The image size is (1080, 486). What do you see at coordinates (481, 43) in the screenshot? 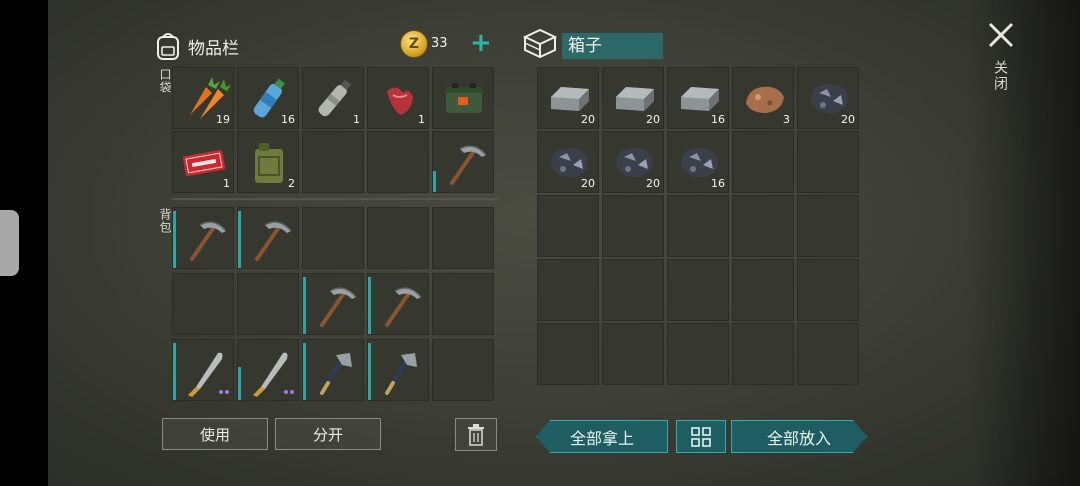
I see `add-coins-button: +` at bounding box center [481, 43].